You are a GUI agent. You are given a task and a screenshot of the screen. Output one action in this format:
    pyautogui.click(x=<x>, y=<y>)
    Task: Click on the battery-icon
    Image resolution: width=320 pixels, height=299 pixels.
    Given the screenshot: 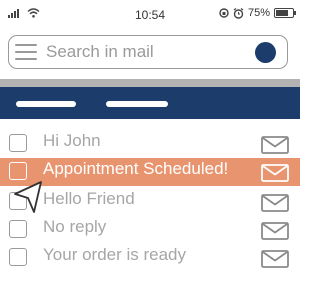 What is the action you would take?
    pyautogui.click(x=285, y=13)
    